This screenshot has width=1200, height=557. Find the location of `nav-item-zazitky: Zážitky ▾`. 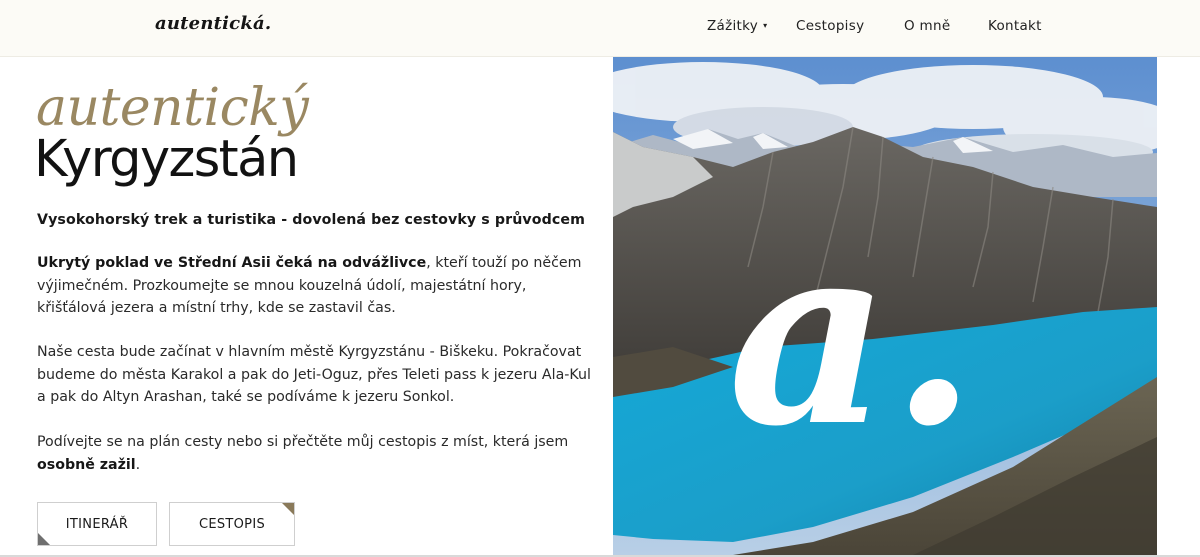

nav-item-zazitky: Zážitky ▾ is located at coordinates (737, 26).